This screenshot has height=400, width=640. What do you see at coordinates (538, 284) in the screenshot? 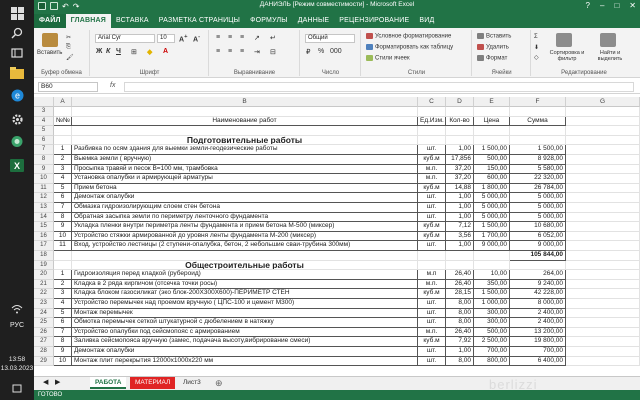
I see `cell-f-row: 9 240,00` at bounding box center [538, 284].